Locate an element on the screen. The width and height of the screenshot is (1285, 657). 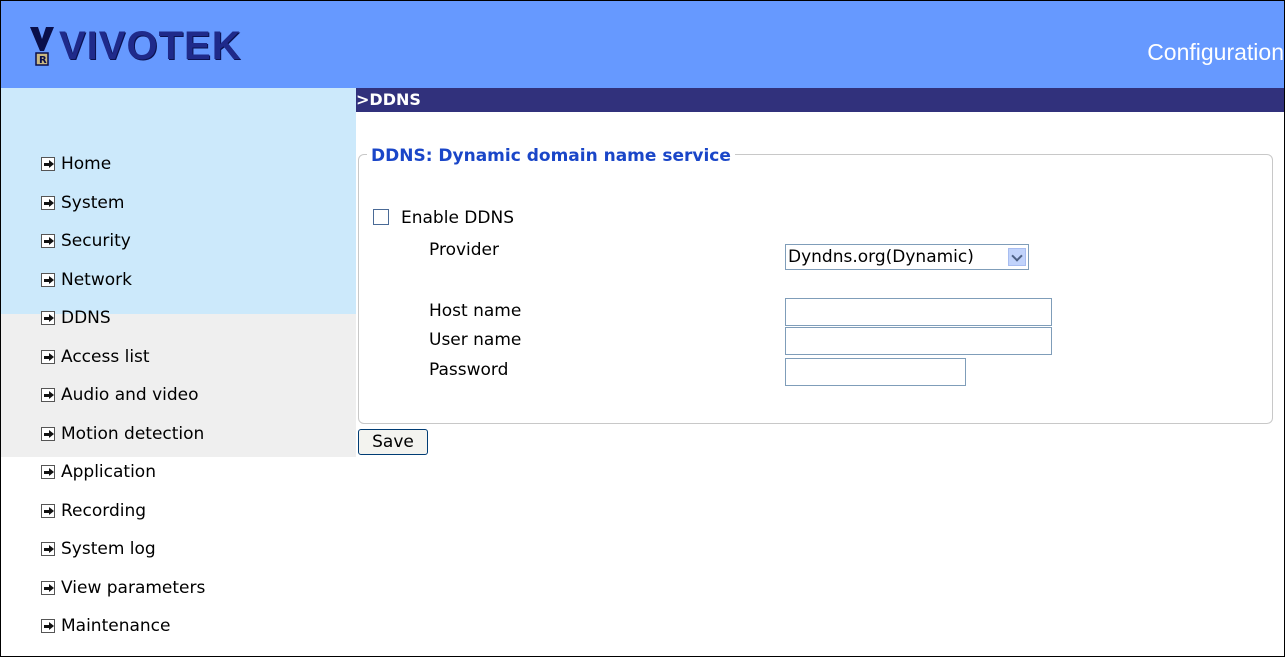
sidebar-item-system-log: System log is located at coordinates (123, 549).